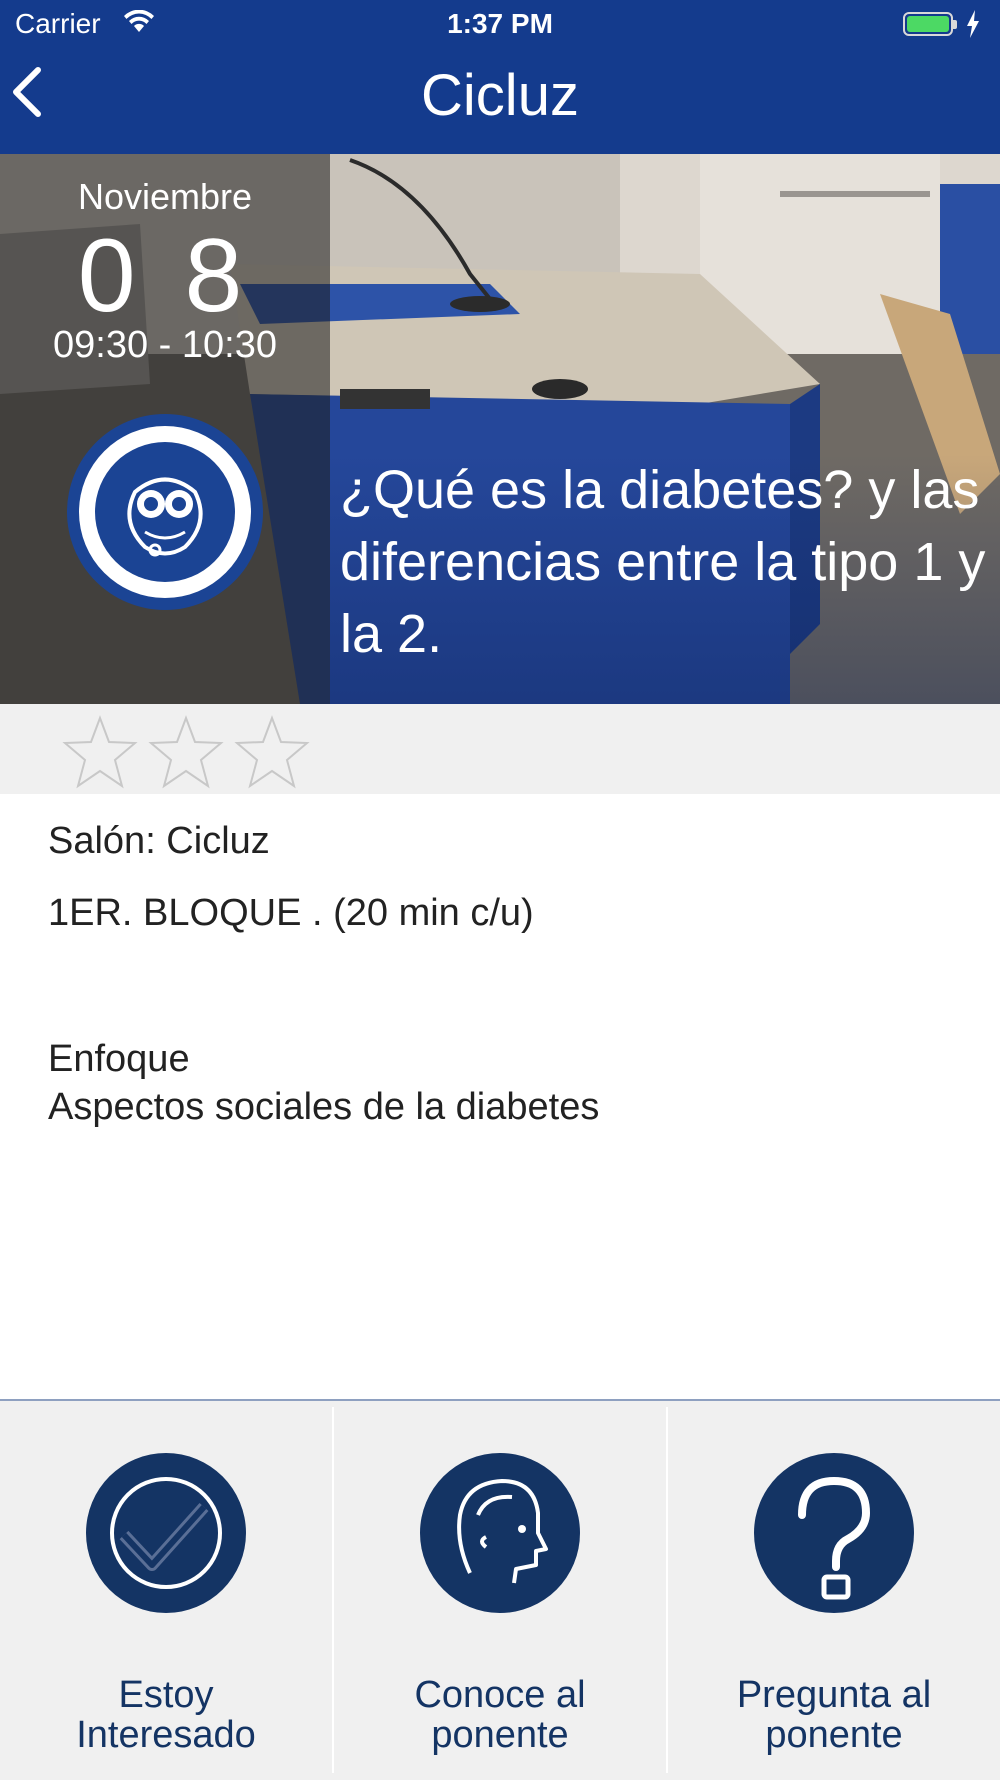 The image size is (1000, 1780). What do you see at coordinates (166, 1591) in the screenshot?
I see `interested-button: Estoy Interesado` at bounding box center [166, 1591].